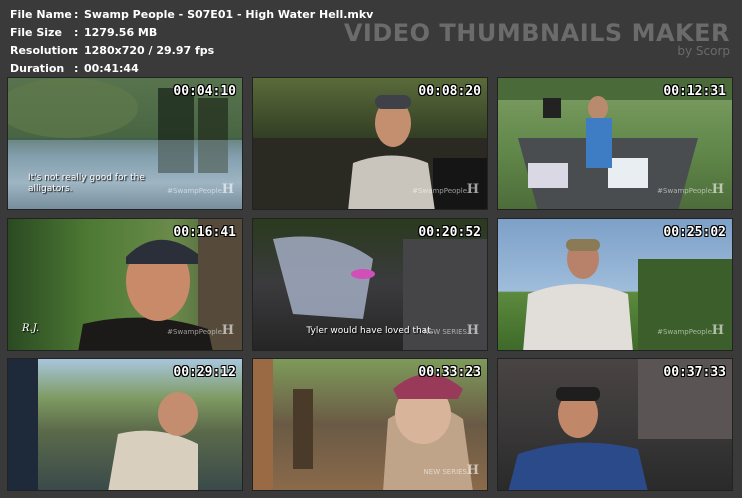  I want to click on resolution-label: Resolution, so click(43, 50).